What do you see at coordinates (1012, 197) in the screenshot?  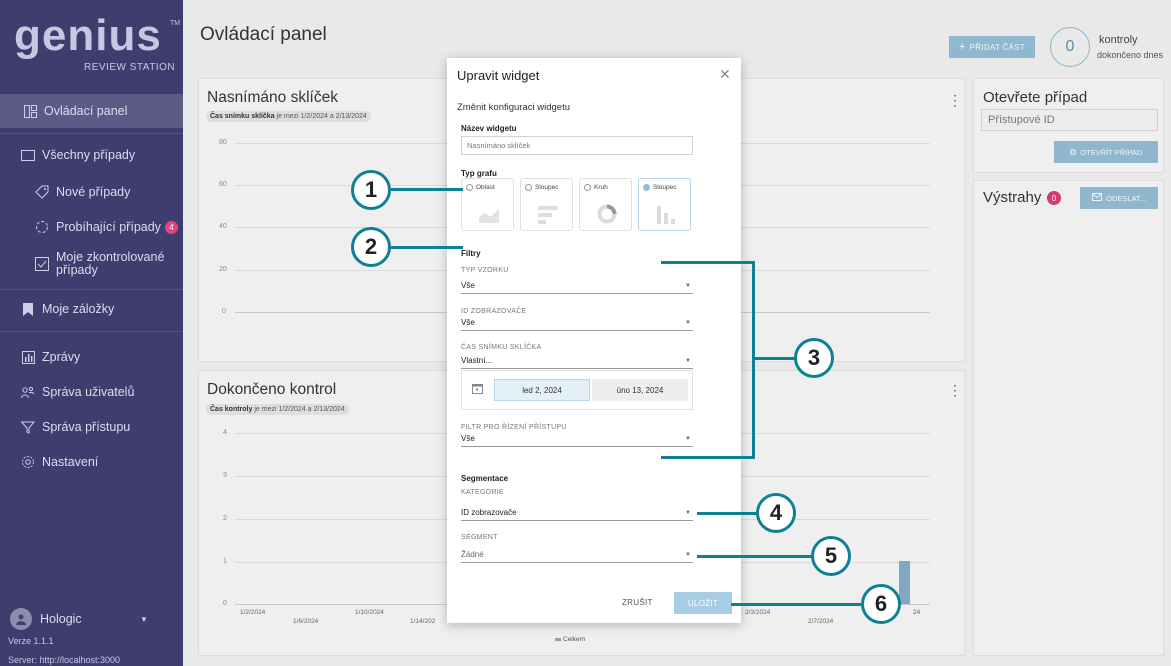 I see `alerts-title: Výstrahy` at bounding box center [1012, 197].